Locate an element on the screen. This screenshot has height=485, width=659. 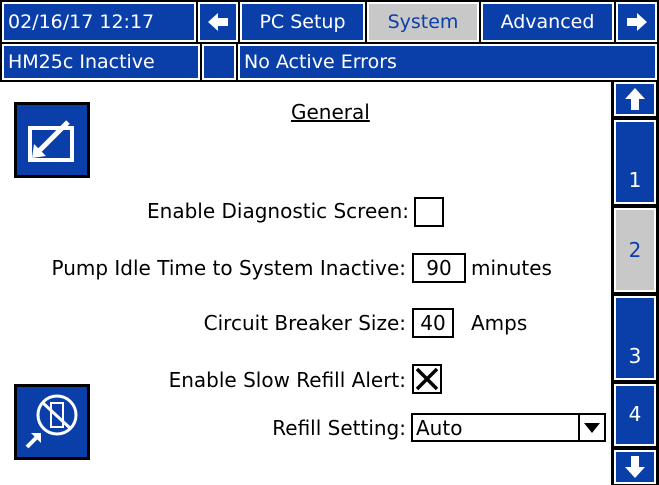
diagnostic-label: Enable Diagnostic Screen: is located at coordinates (278, 211).